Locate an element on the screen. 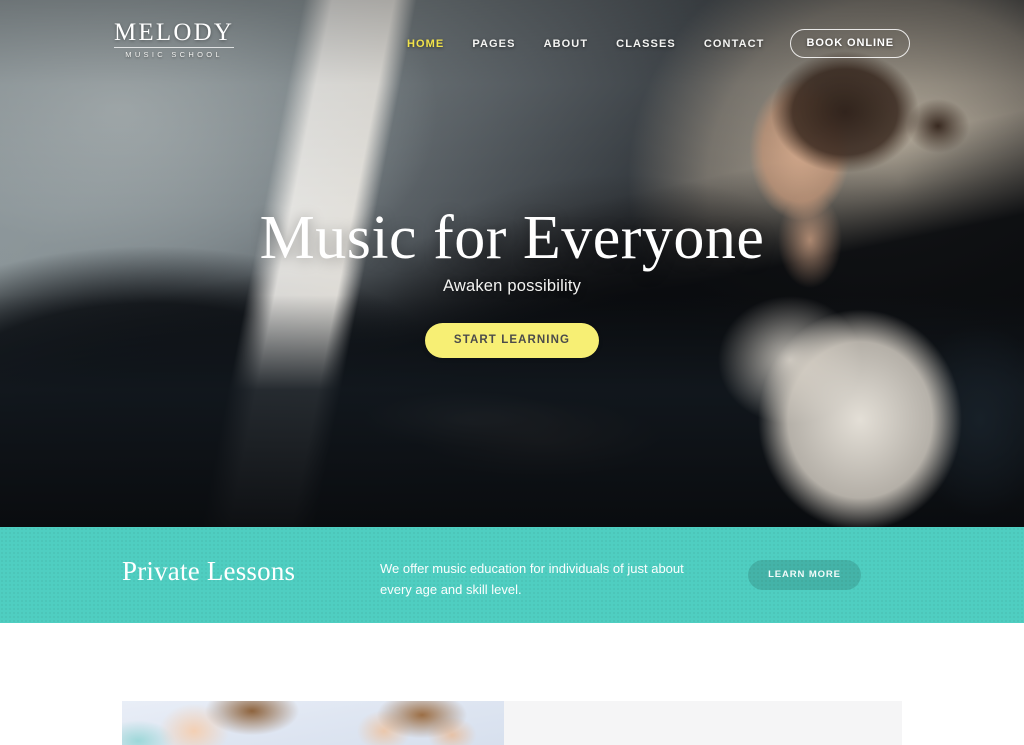  nav-link-about: ABOUT is located at coordinates (566, 44).